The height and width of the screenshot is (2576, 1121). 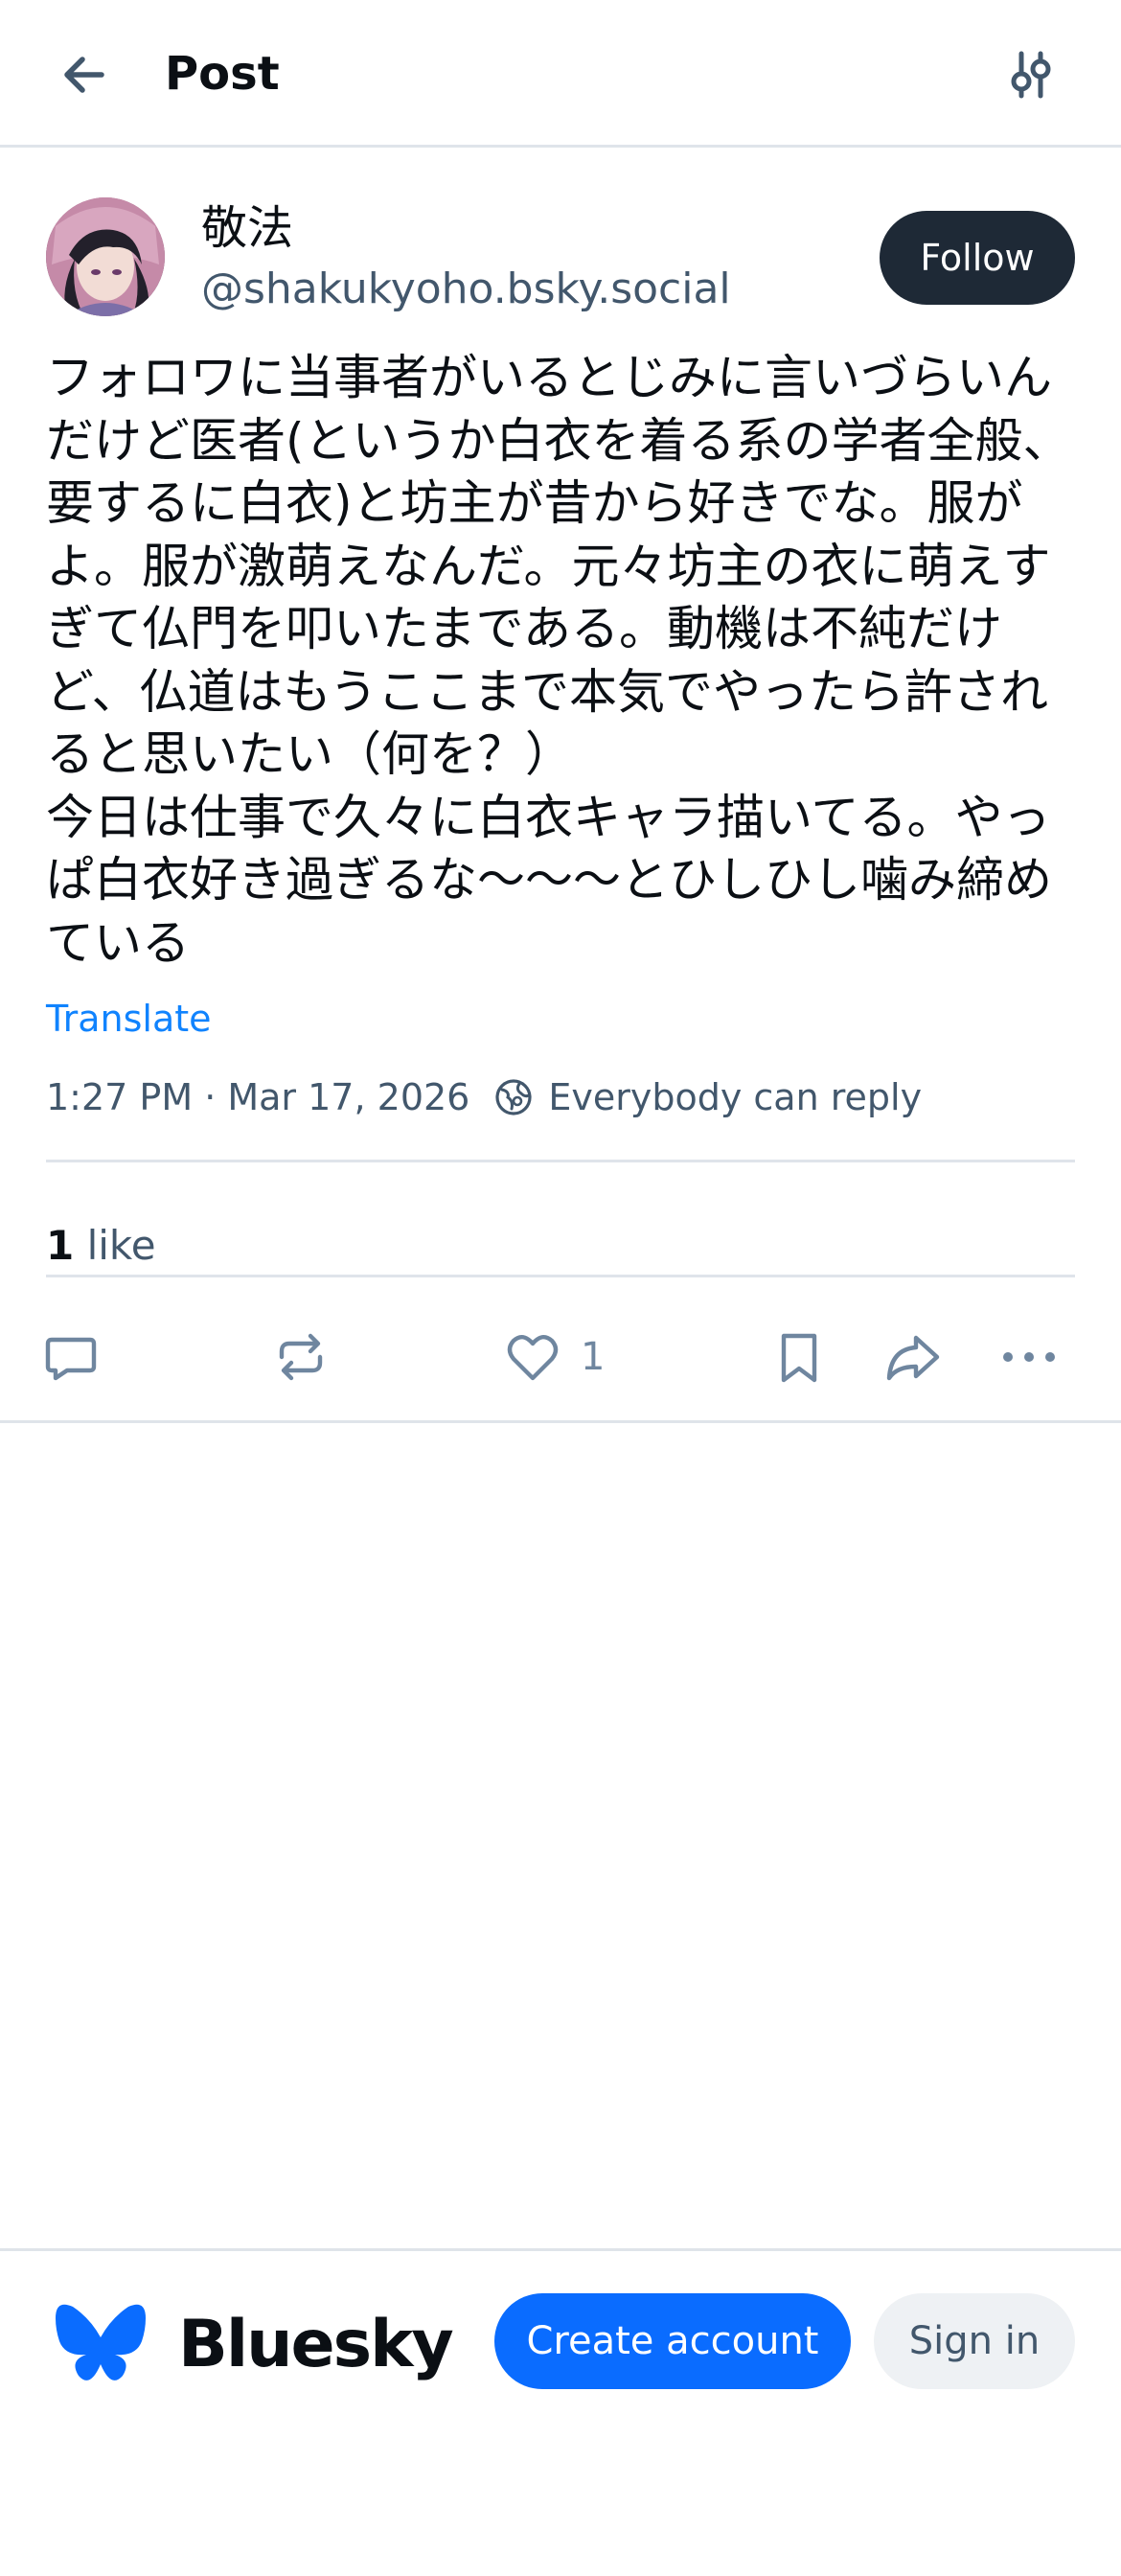 What do you see at coordinates (466, 289) in the screenshot?
I see `author-handle: @shakukyoho.bsky.social` at bounding box center [466, 289].